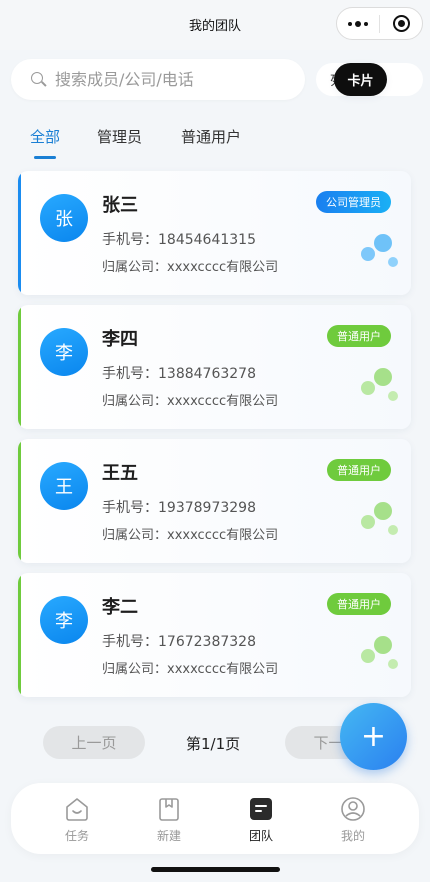 Image resolution: width=430 pixels, height=882 pixels. I want to click on more-menu-button, so click(358, 23).